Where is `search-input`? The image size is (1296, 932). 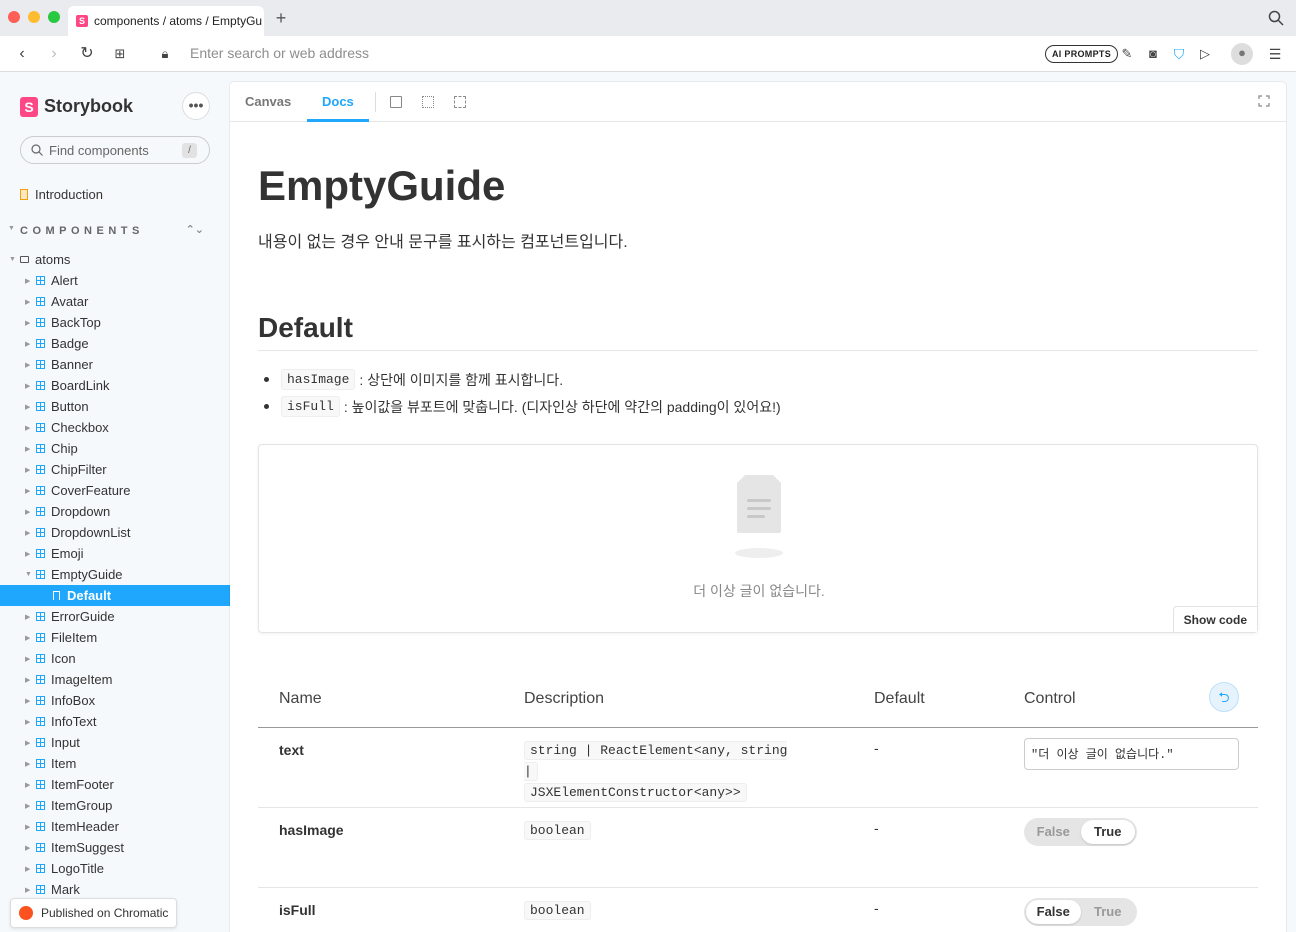
search-input is located at coordinates (114, 150).